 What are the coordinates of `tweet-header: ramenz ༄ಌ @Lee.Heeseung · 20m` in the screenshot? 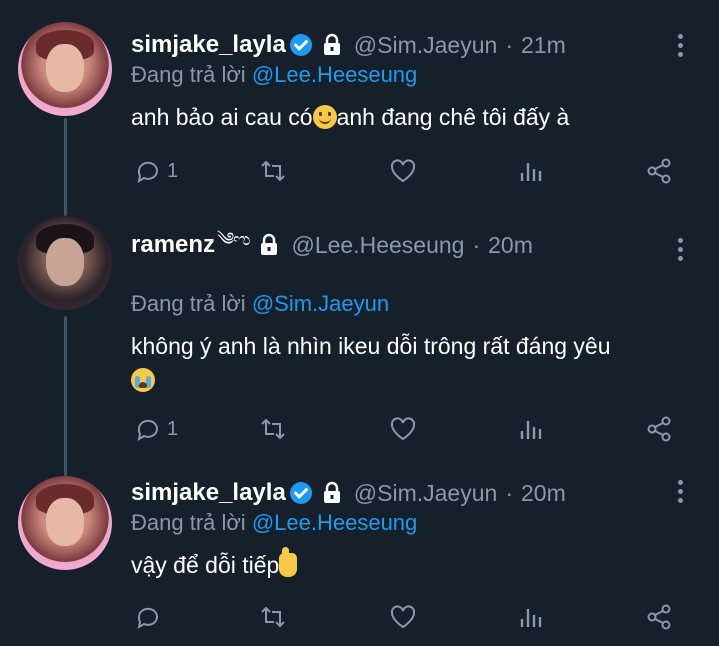 It's located at (332, 244).